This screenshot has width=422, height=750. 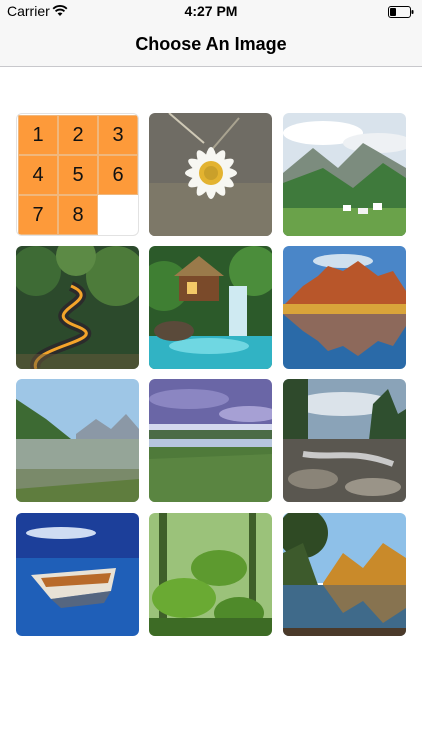 I want to click on image-tile-red-rocks-lake, so click(x=344, y=307).